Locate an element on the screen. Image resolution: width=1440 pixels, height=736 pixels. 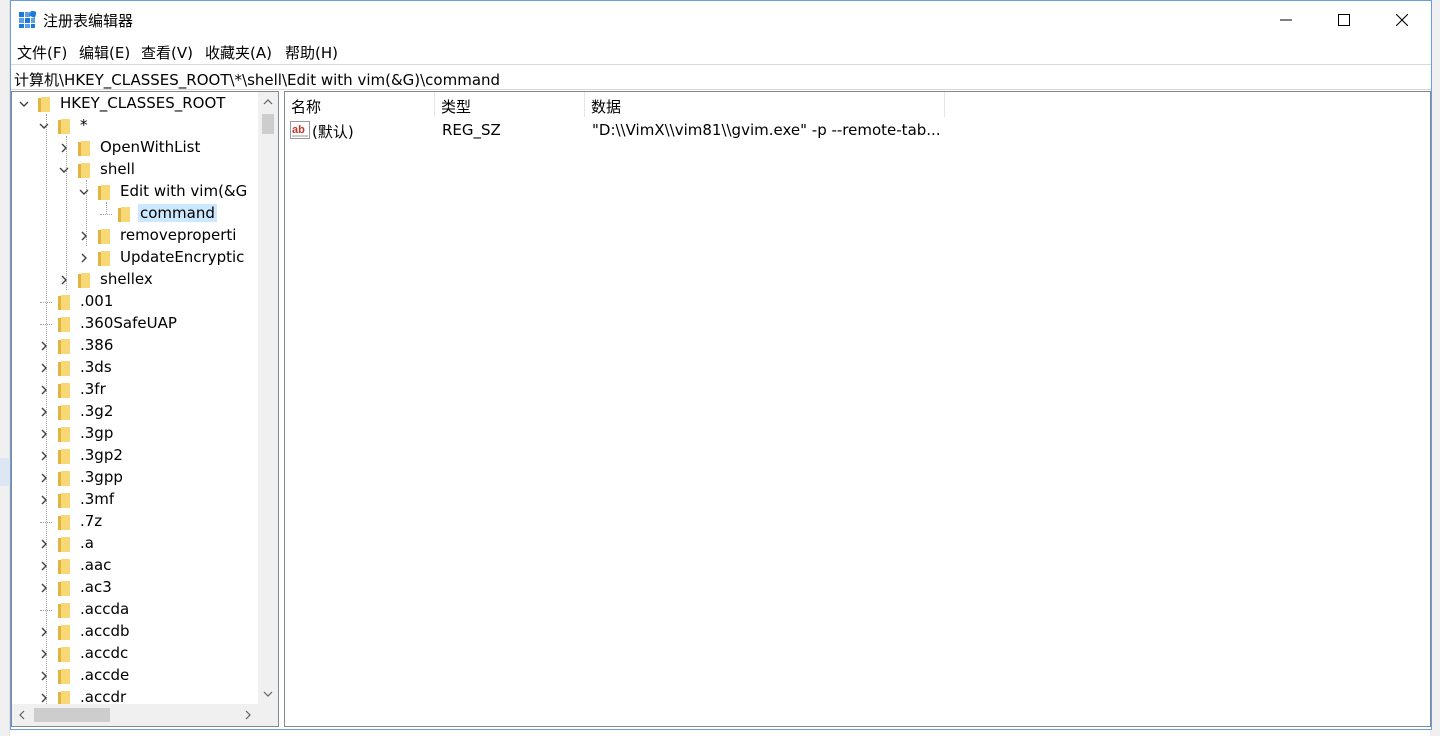
title-bar: 注册表编辑器 is located at coordinates (721, 20).